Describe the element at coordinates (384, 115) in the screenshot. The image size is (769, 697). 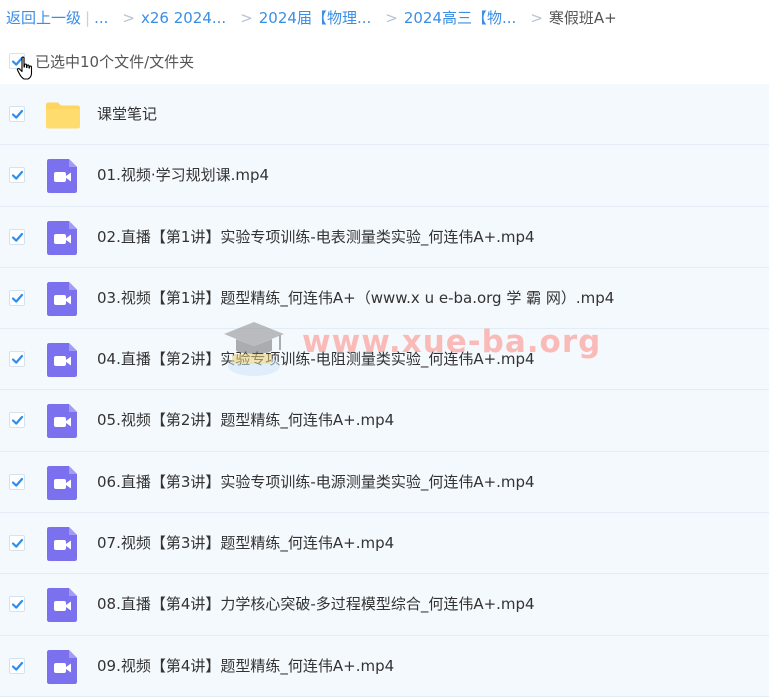
I see `file-row: 课堂笔记` at that location.